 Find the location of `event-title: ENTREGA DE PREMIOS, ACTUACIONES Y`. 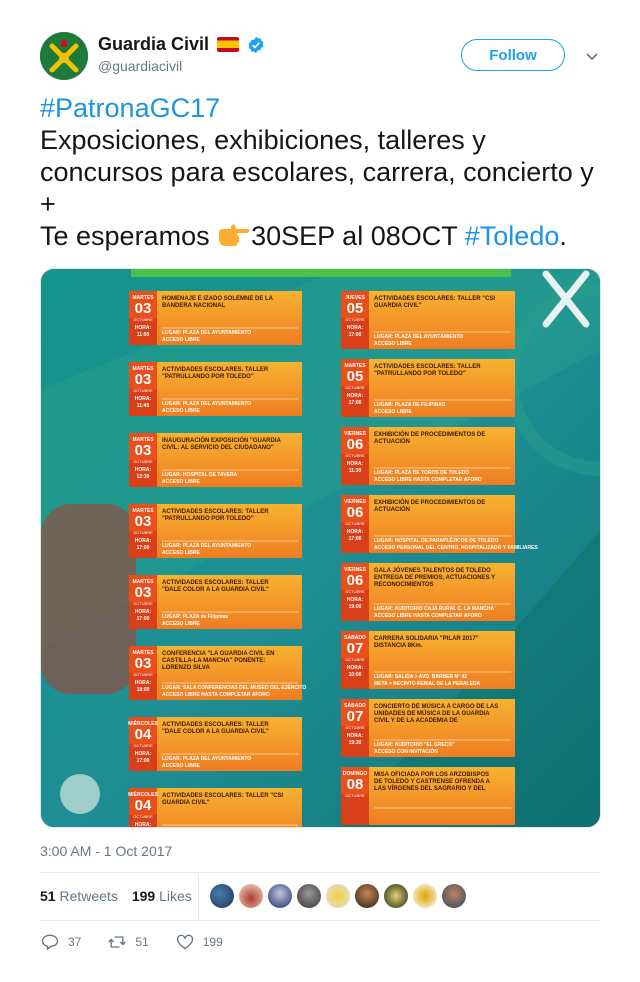

event-title: ENTREGA DE PREMIOS, ACTUACIONES Y is located at coordinates (434, 578).